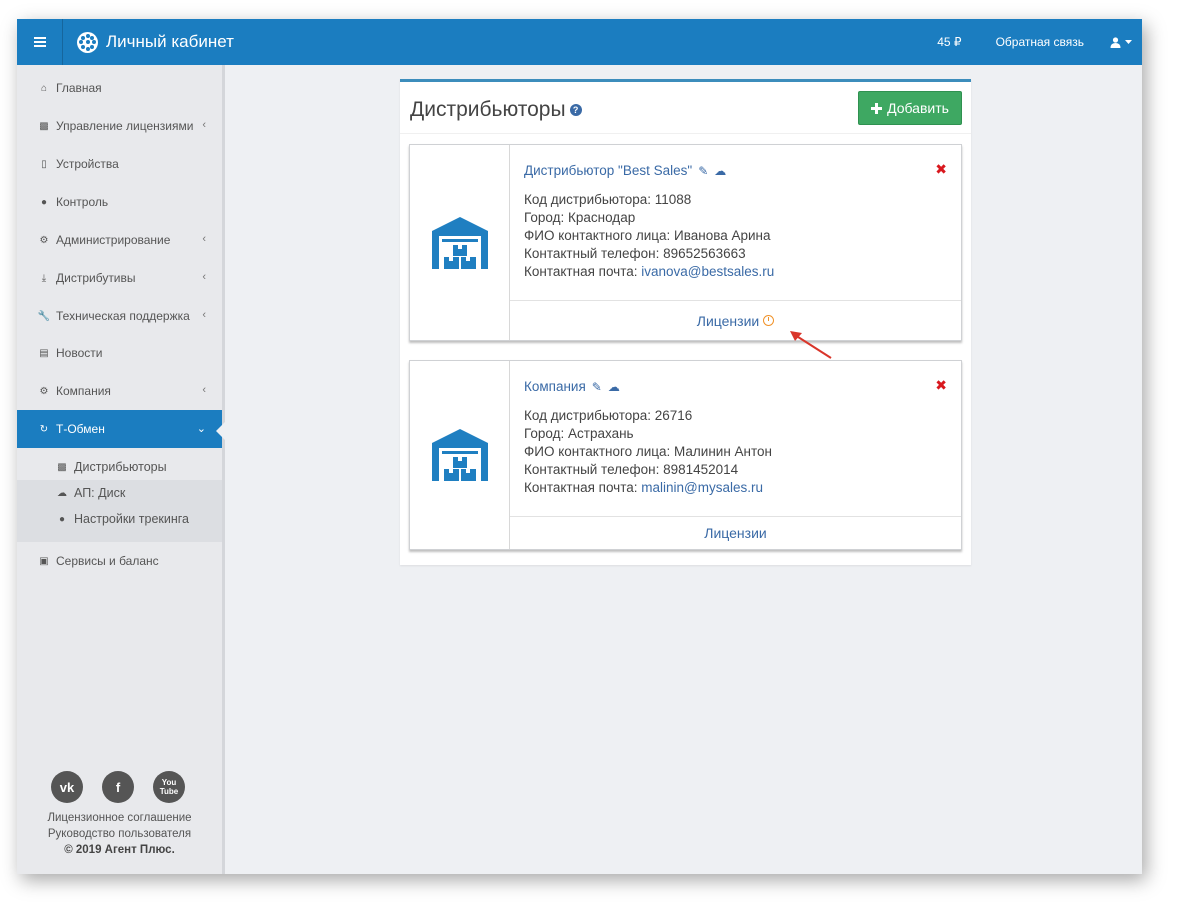 The width and height of the screenshot is (1190, 922). I want to click on chevron-down-icon: ⌄, so click(201, 429).